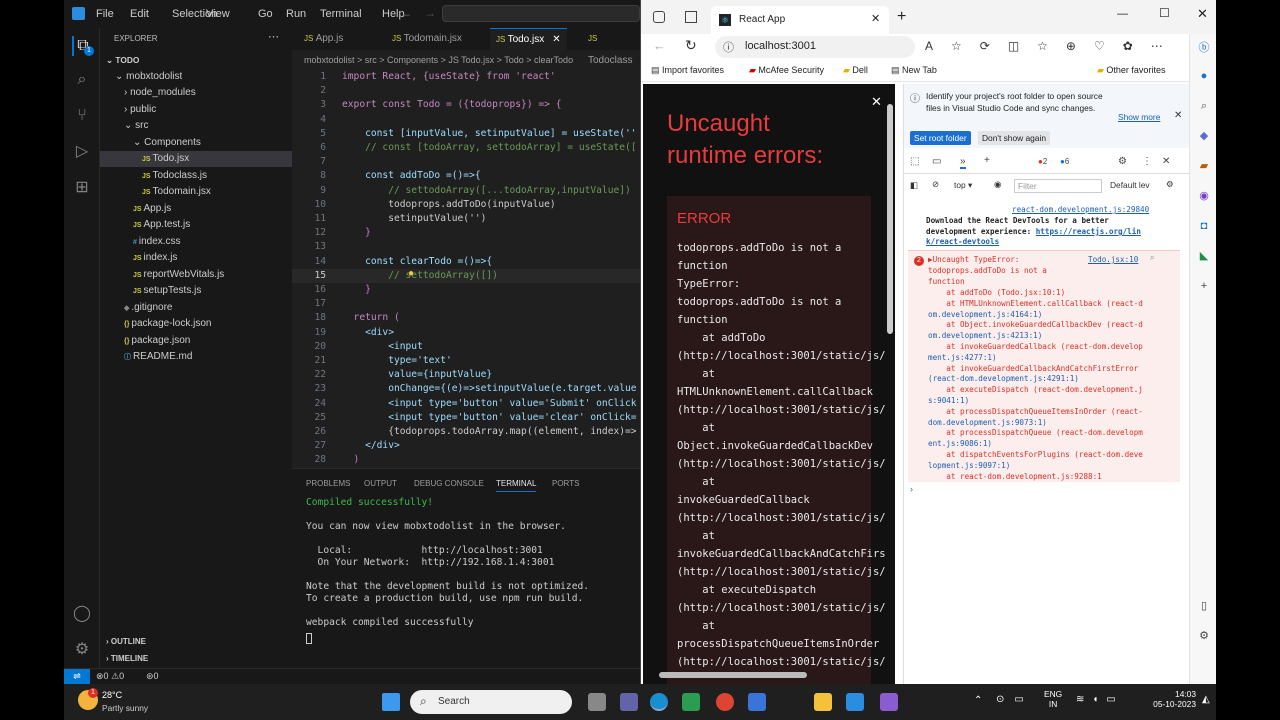 This screenshot has width=1280, height=720. Describe the element at coordinates (629, 702) in the screenshot. I see `teams-icon` at that location.